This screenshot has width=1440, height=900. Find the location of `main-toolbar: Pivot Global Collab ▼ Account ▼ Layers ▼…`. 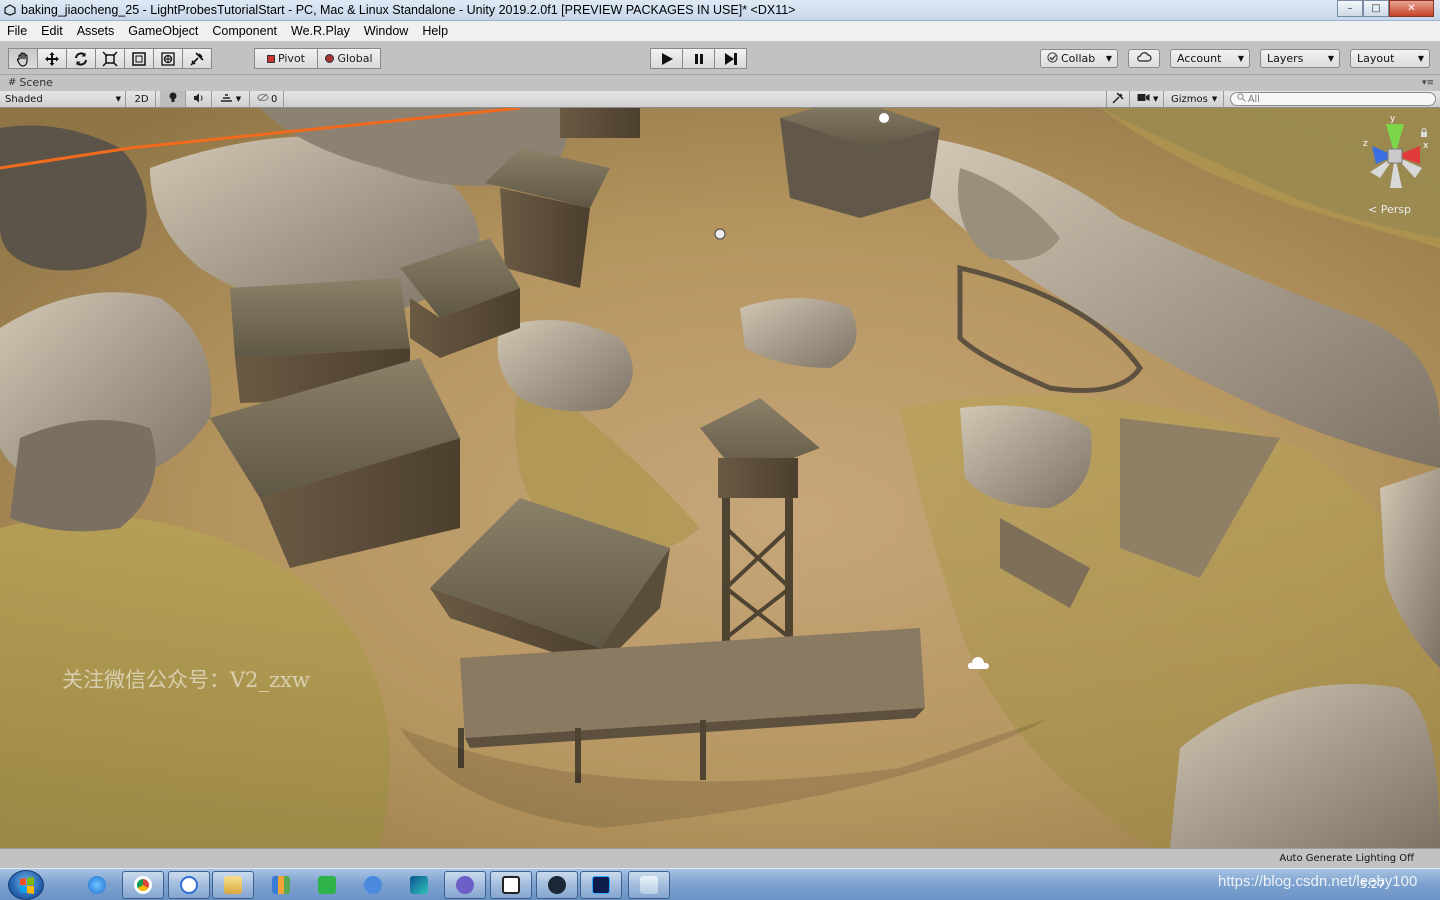

main-toolbar: Pivot Global Collab ▼ Account ▼ Layers ▼… is located at coordinates (720, 58).